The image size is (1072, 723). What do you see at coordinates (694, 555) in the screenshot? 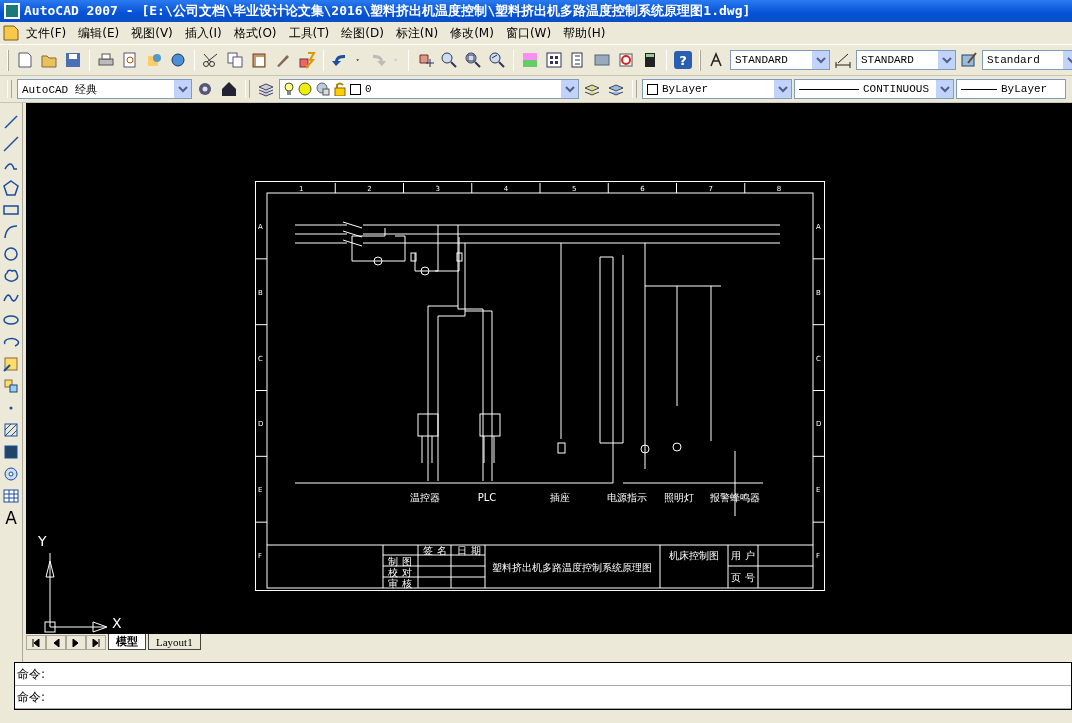
I see `drawing-type: 机床控制图` at bounding box center [694, 555].